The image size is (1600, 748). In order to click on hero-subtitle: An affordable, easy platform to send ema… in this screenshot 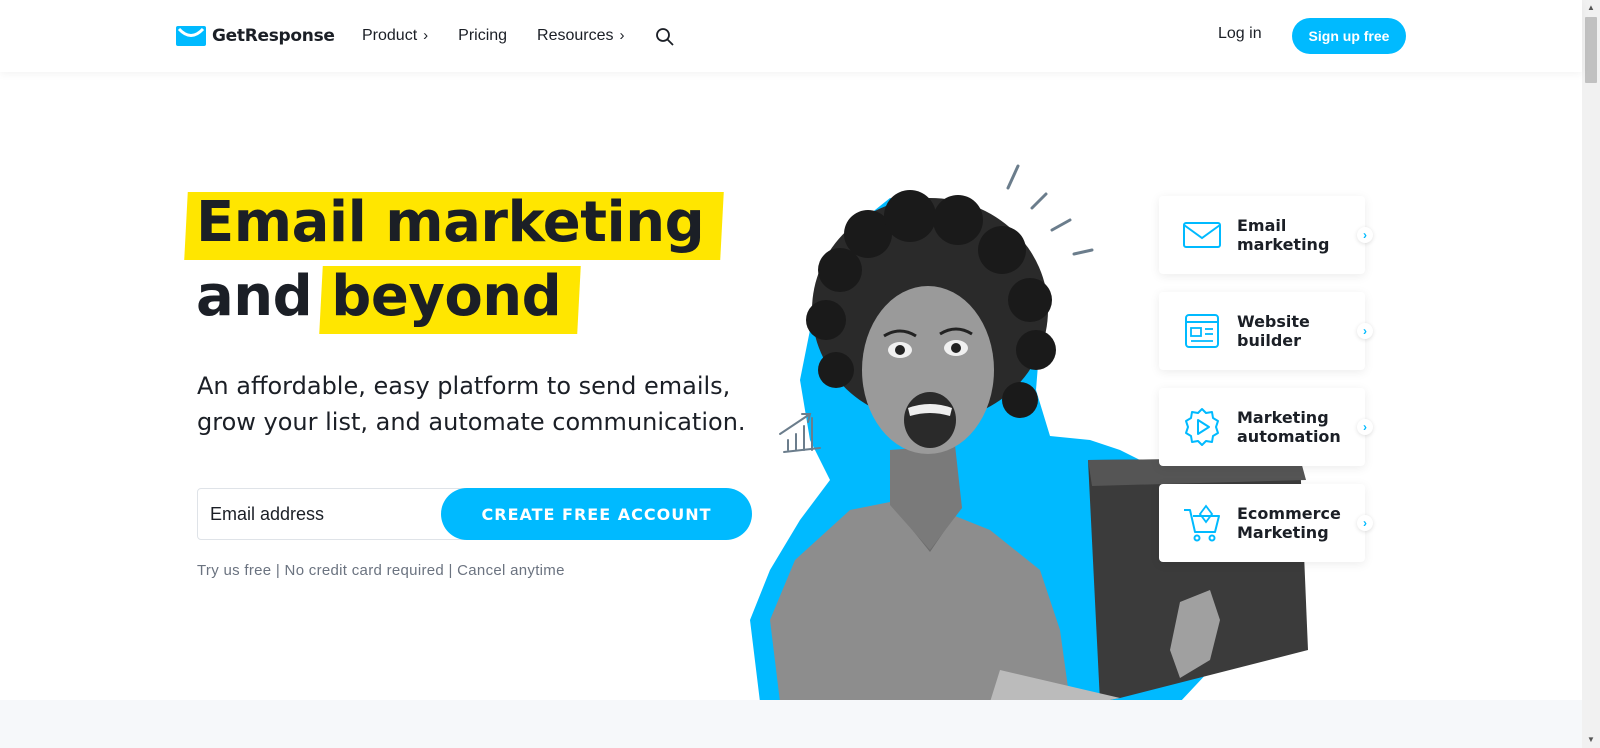, I will do `click(471, 404)`.